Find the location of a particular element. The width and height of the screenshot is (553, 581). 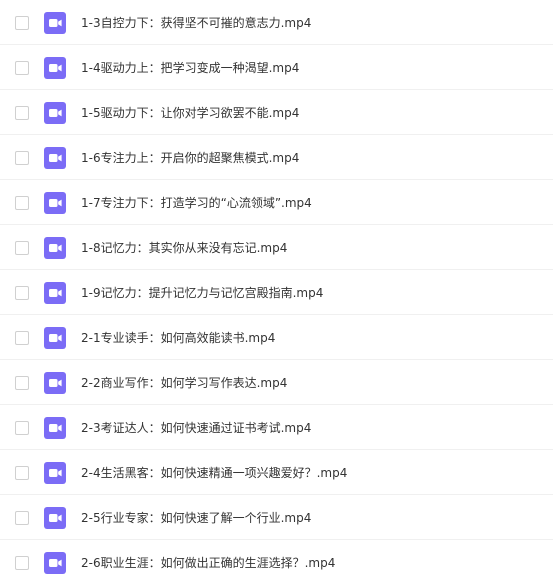

file-row: 1-3自控力下：获得坚不可摧的意志力.mp4 is located at coordinates (276, 23).